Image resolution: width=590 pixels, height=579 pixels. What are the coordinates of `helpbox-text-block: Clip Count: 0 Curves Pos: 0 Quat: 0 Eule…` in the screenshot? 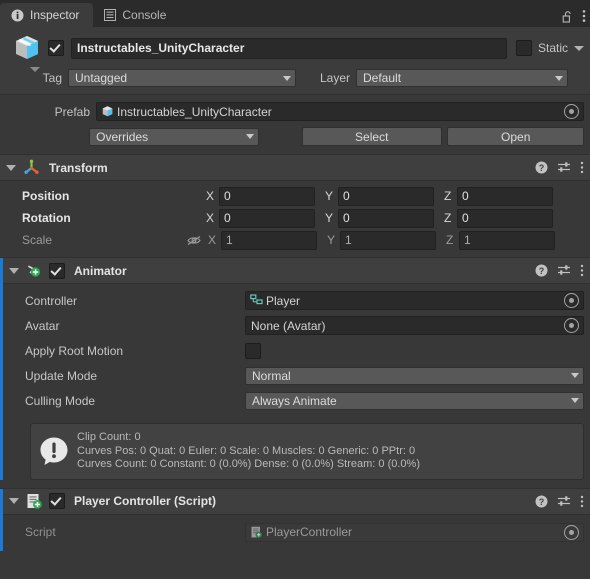 It's located at (248, 451).